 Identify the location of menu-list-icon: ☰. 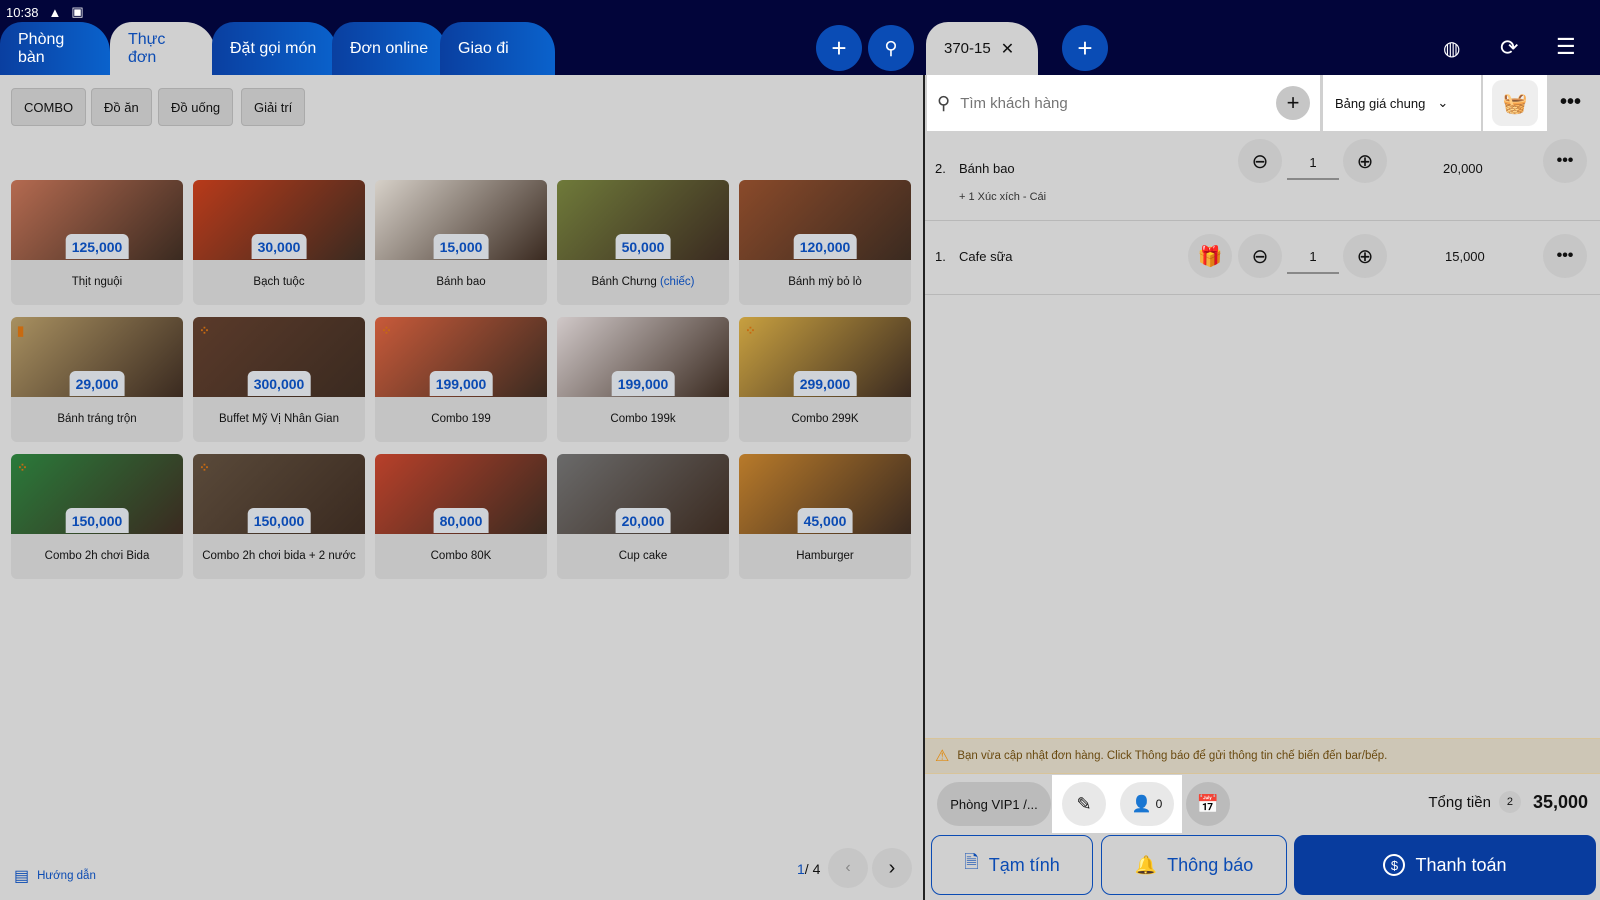
(1566, 47).